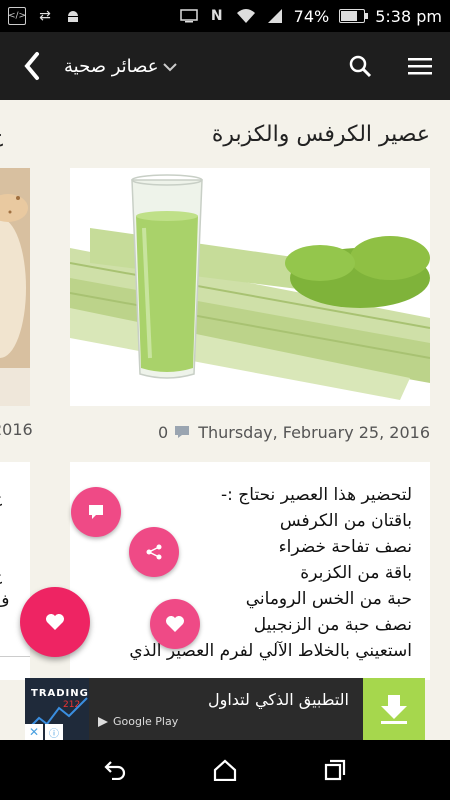 This screenshot has height=800, width=450. Describe the element at coordinates (275, 16) in the screenshot. I see `signal-icon` at that location.